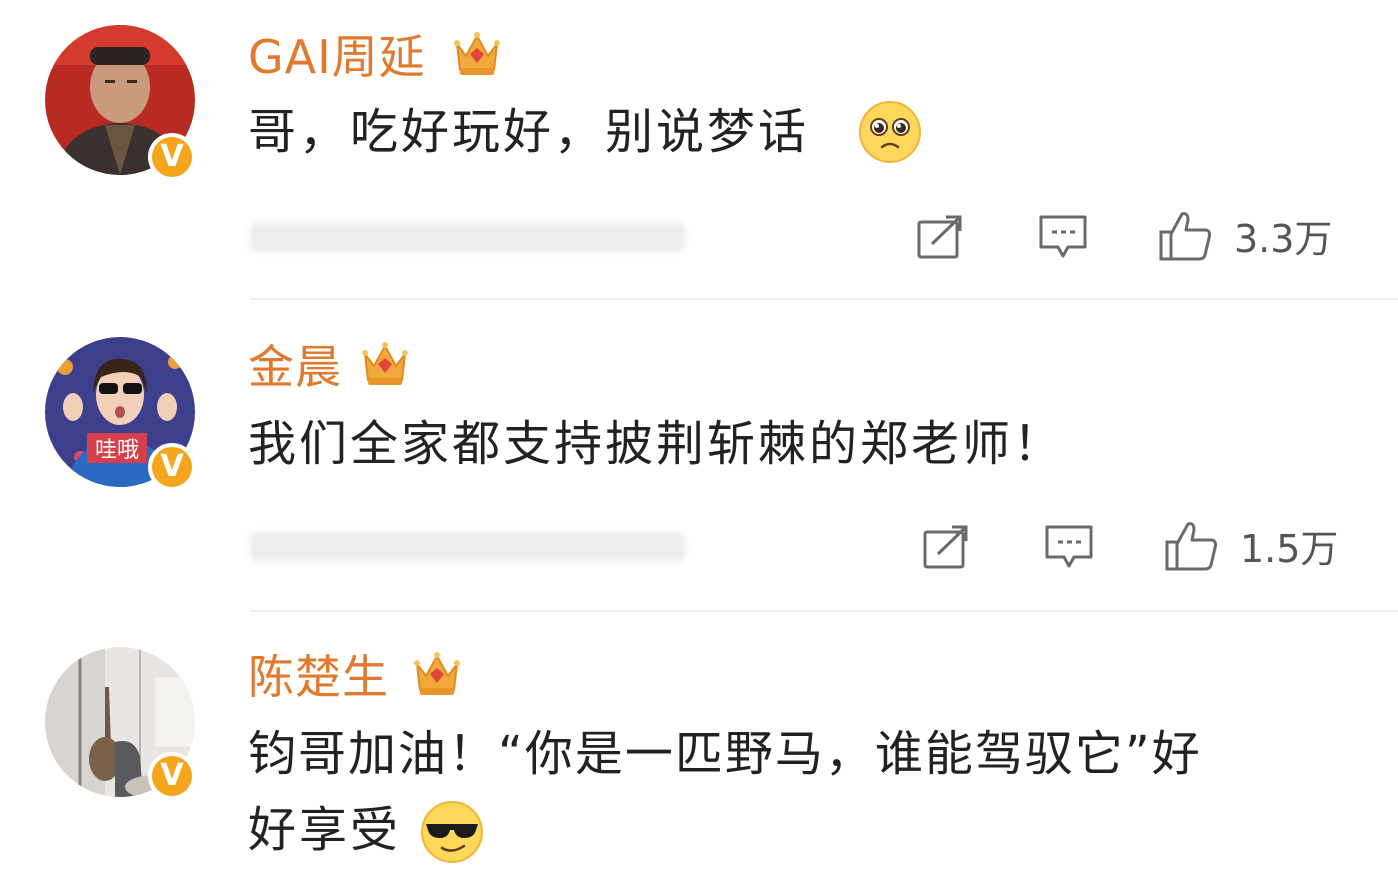  Describe the element at coordinates (452, 832) in the screenshot. I see `cool-sunglasses-face-icon` at that location.